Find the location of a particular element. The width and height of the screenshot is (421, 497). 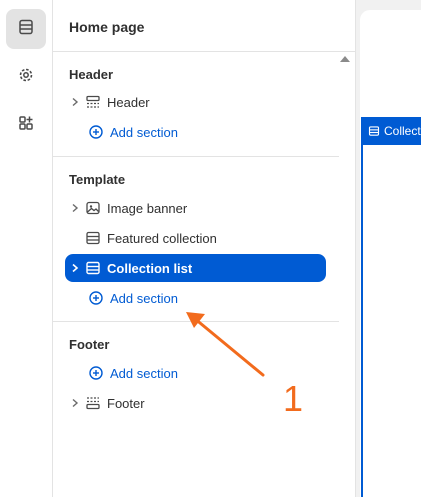

preview-section-tag: Collection list is located at coordinates (391, 131).